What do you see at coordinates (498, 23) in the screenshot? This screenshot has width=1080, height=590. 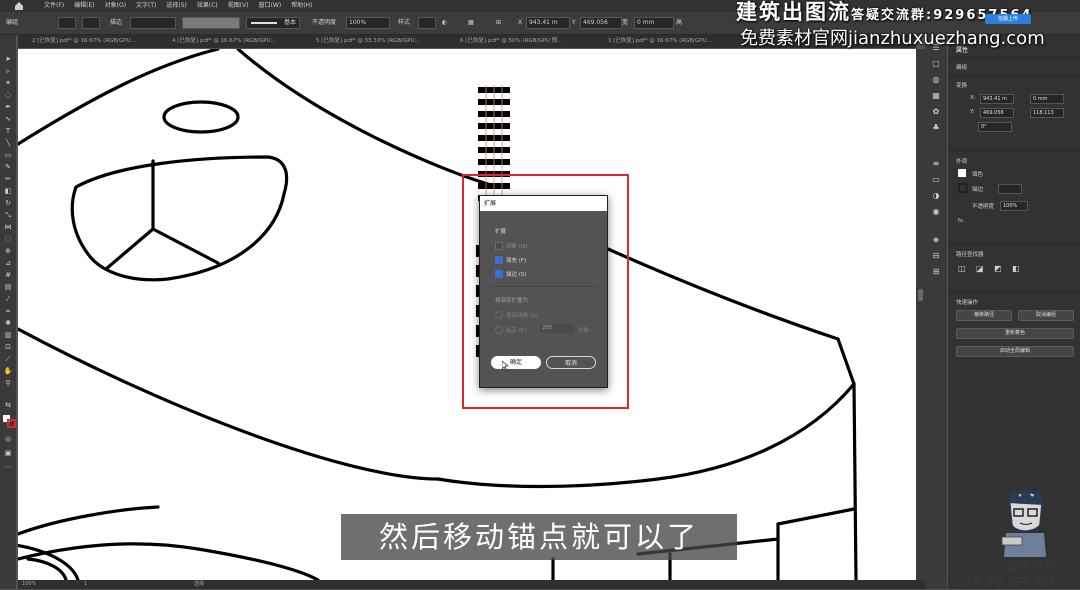 I see `transform-icon: ⊞` at bounding box center [498, 23].